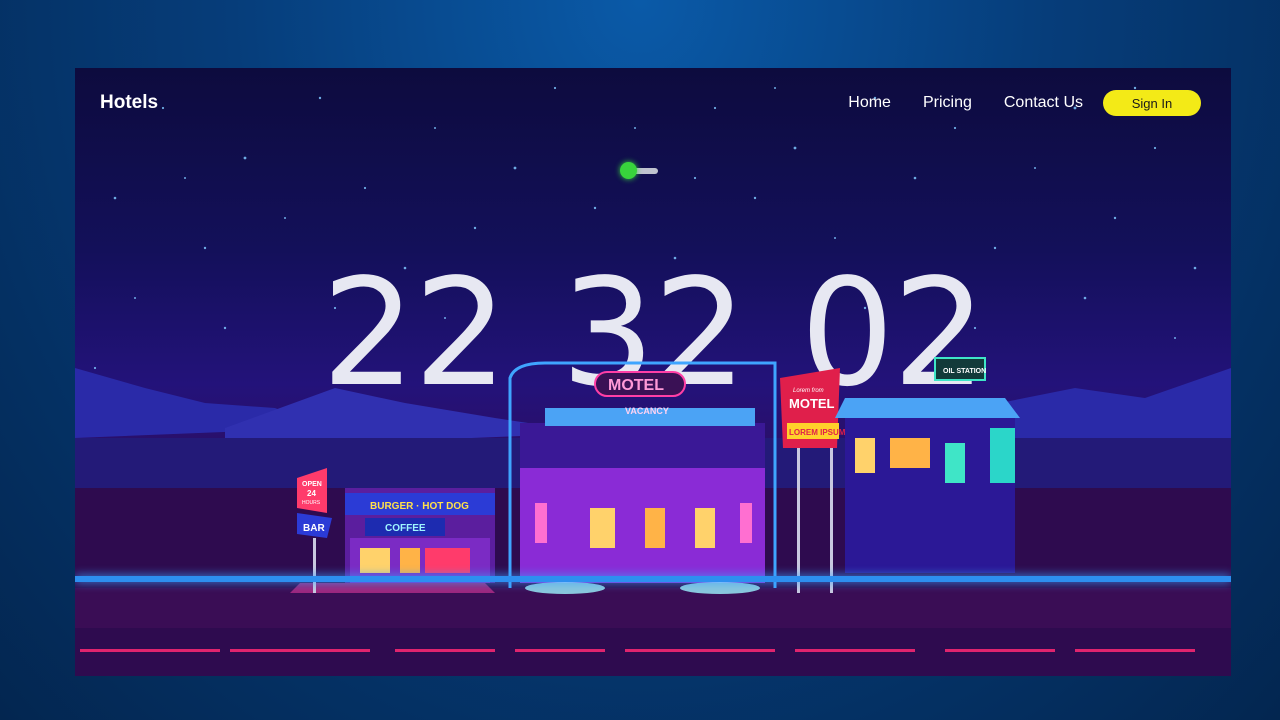 The image size is (1280, 720). I want to click on oil-station-sign: OIL STATION, so click(964, 371).